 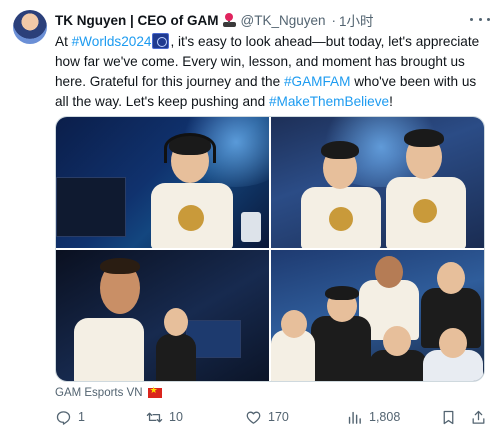 I want to click on views-icon, so click(x=354, y=417).